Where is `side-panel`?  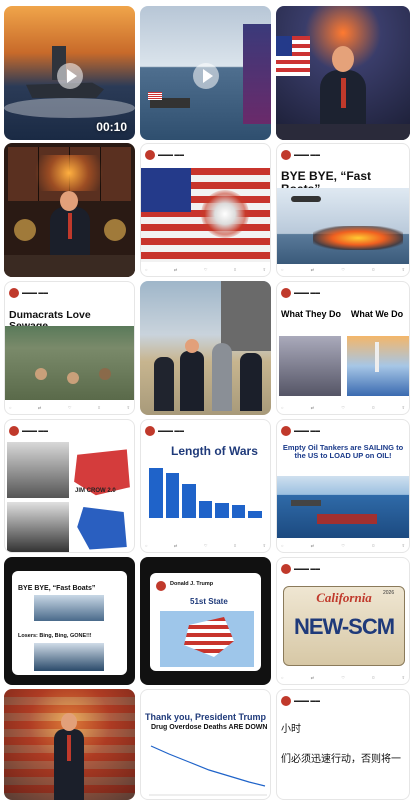
side-panel is located at coordinates (257, 74).